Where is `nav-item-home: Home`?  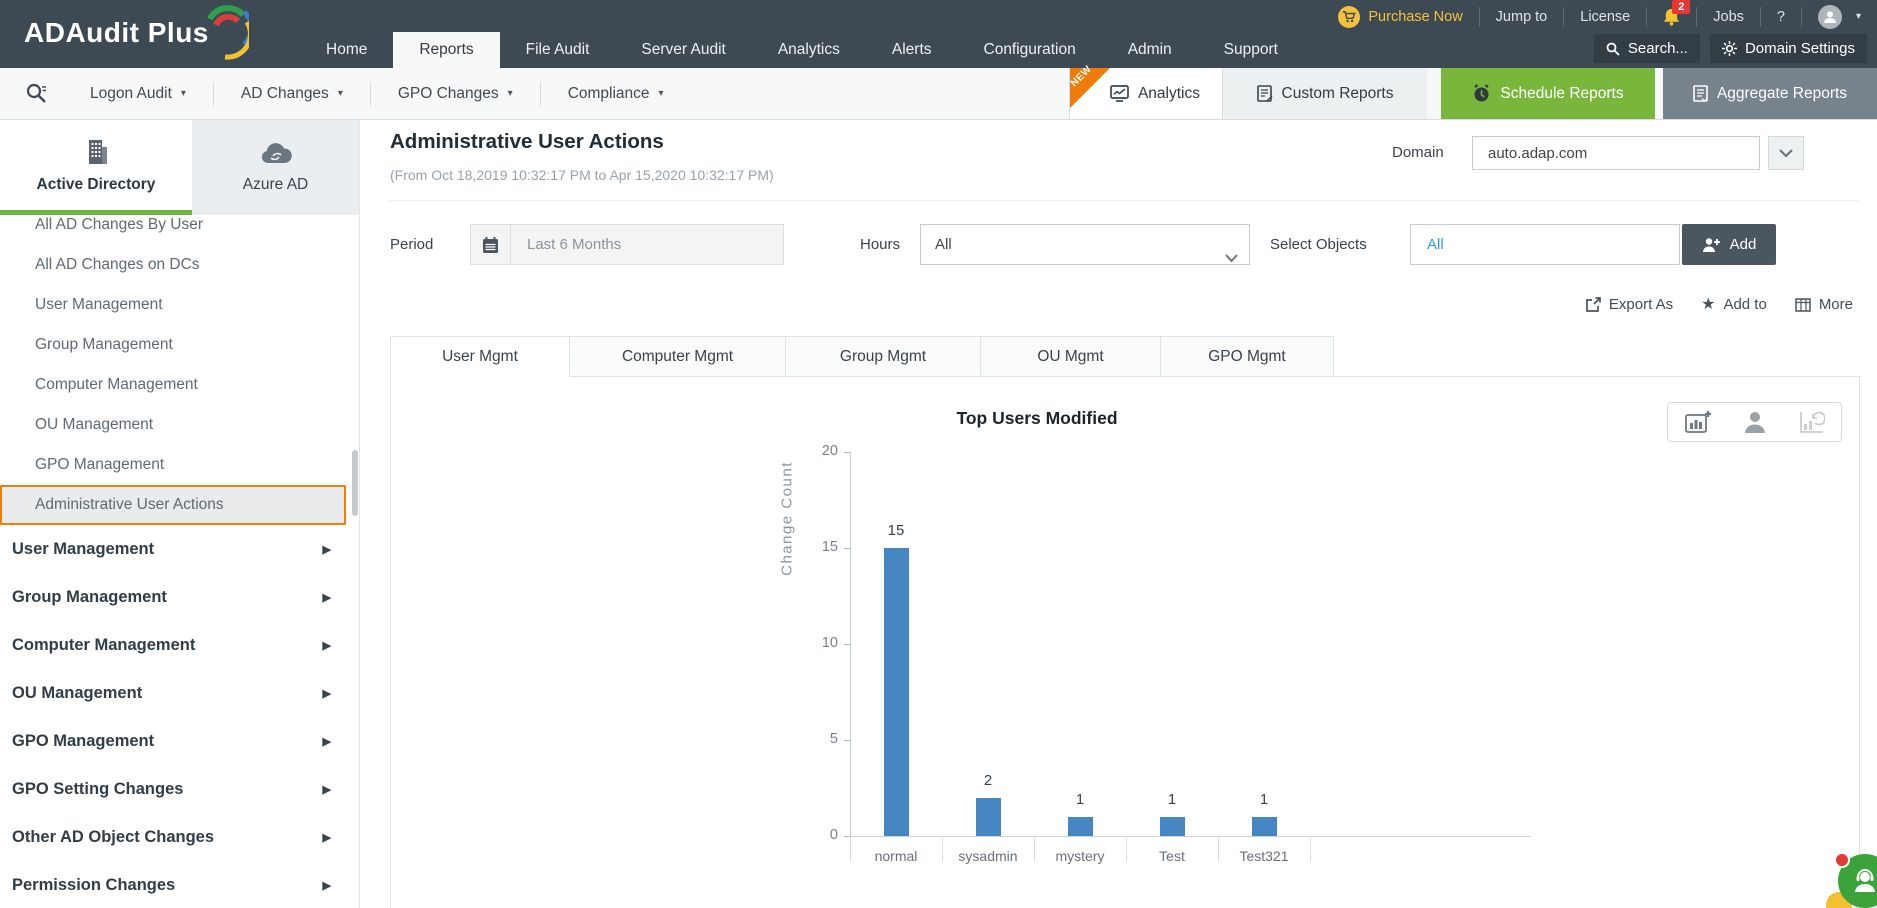
nav-item-home: Home is located at coordinates (346, 50).